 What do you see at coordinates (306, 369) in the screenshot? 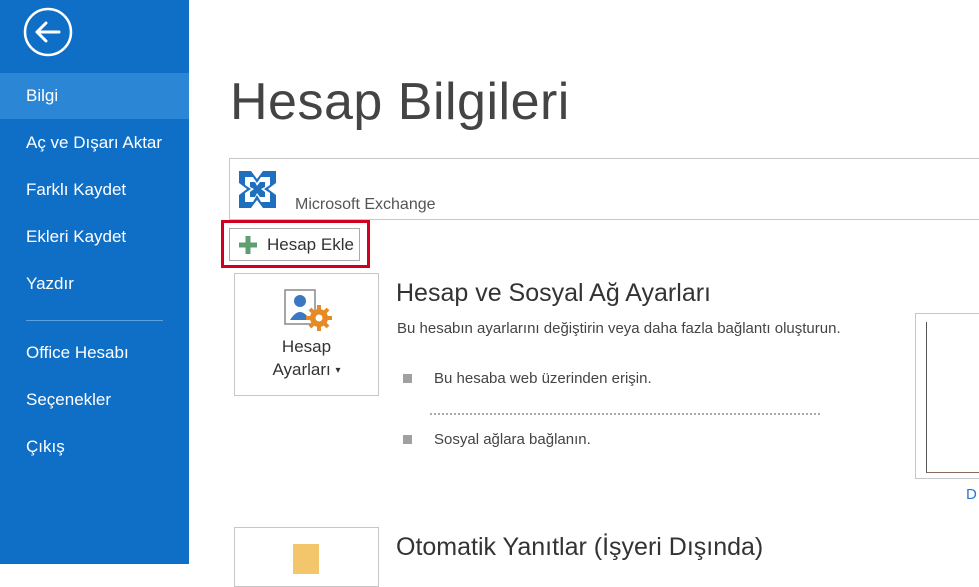
I see `tile-label-line2: Ayarları ▾` at bounding box center [306, 369].